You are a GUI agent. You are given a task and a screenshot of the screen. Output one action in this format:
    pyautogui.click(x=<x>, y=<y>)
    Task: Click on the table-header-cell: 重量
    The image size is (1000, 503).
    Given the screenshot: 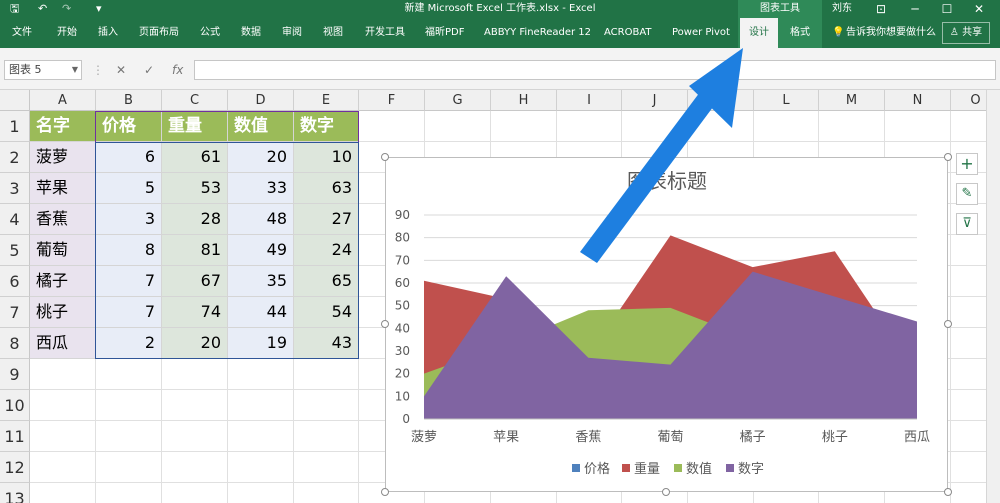 What is the action you would take?
    pyautogui.click(x=195, y=126)
    